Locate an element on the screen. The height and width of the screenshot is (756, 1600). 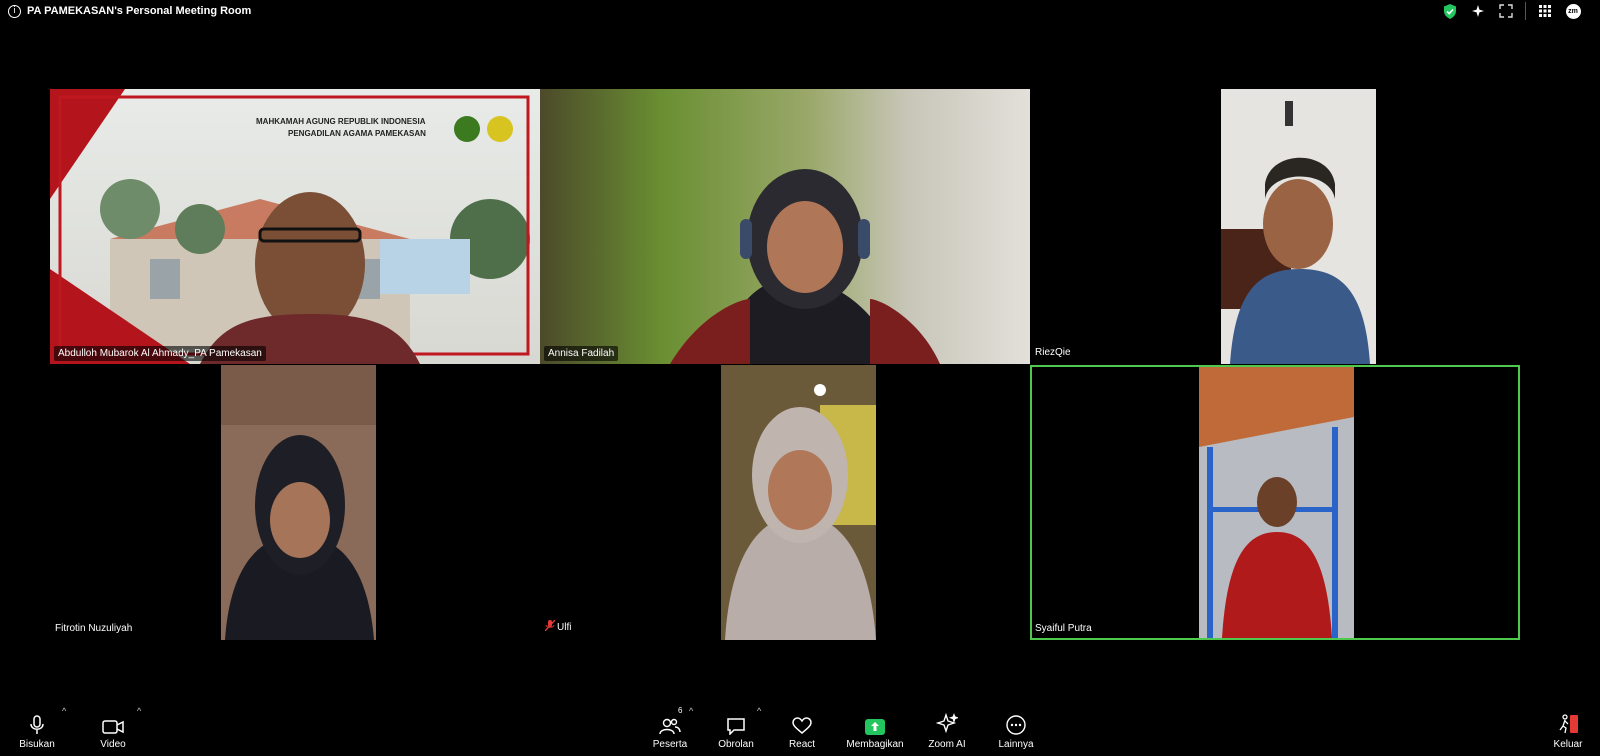
top-right-controls: zm is located at coordinates (1511, 11).